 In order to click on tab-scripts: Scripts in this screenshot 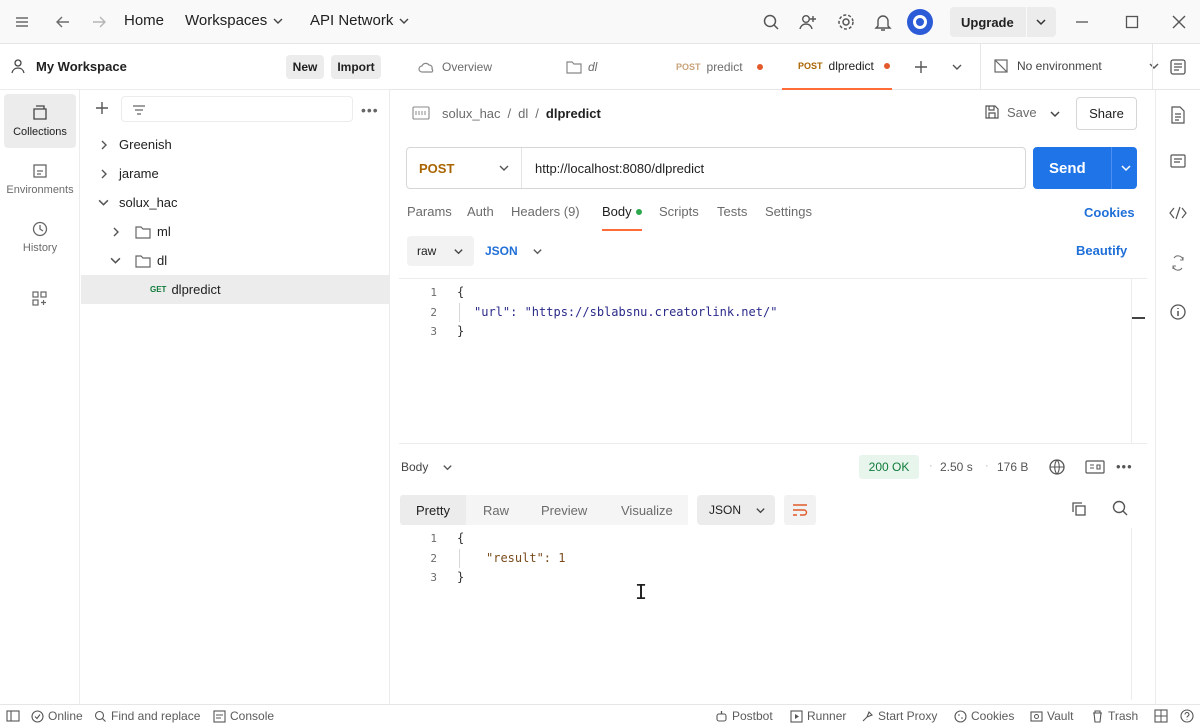, I will do `click(679, 211)`.